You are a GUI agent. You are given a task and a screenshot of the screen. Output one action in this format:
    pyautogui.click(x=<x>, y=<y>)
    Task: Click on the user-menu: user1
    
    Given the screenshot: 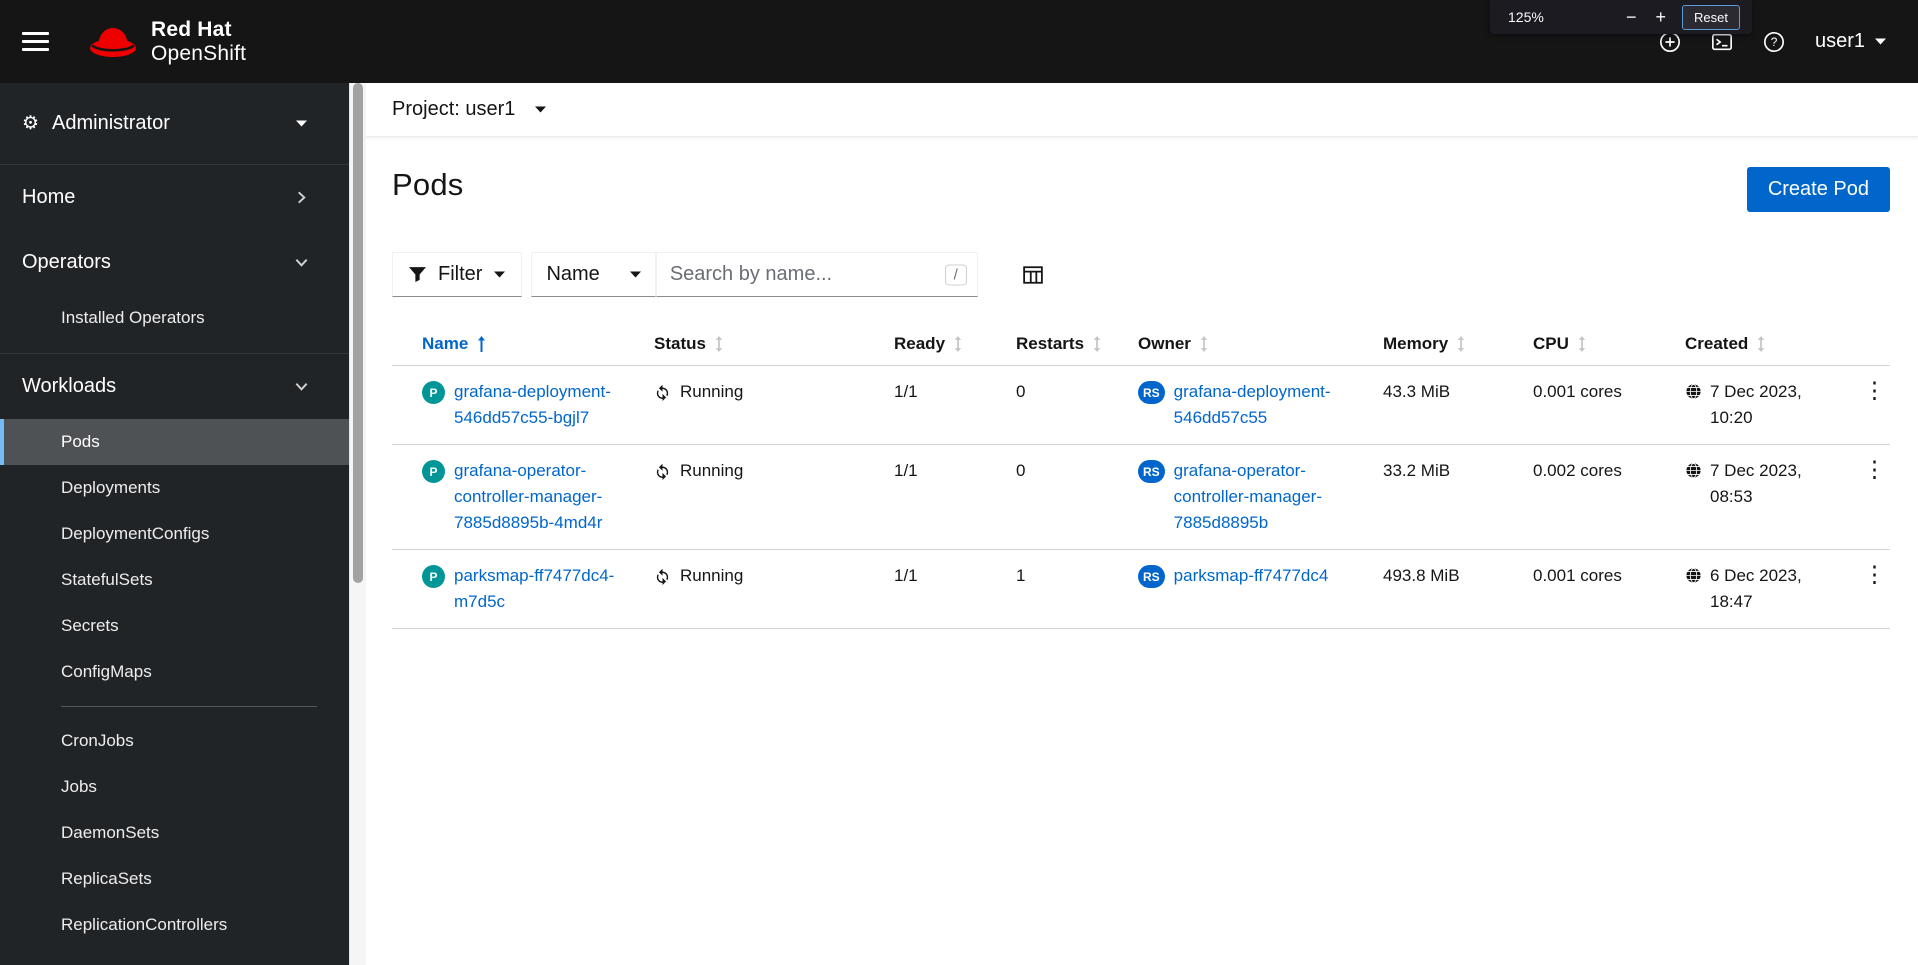 What is the action you would take?
    pyautogui.click(x=1850, y=41)
    